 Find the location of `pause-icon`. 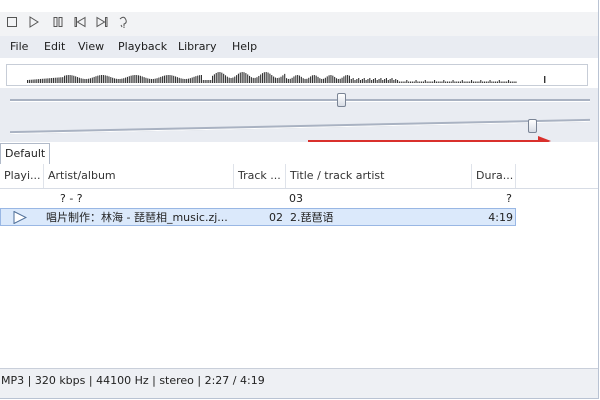

pause-icon is located at coordinates (58, 22).